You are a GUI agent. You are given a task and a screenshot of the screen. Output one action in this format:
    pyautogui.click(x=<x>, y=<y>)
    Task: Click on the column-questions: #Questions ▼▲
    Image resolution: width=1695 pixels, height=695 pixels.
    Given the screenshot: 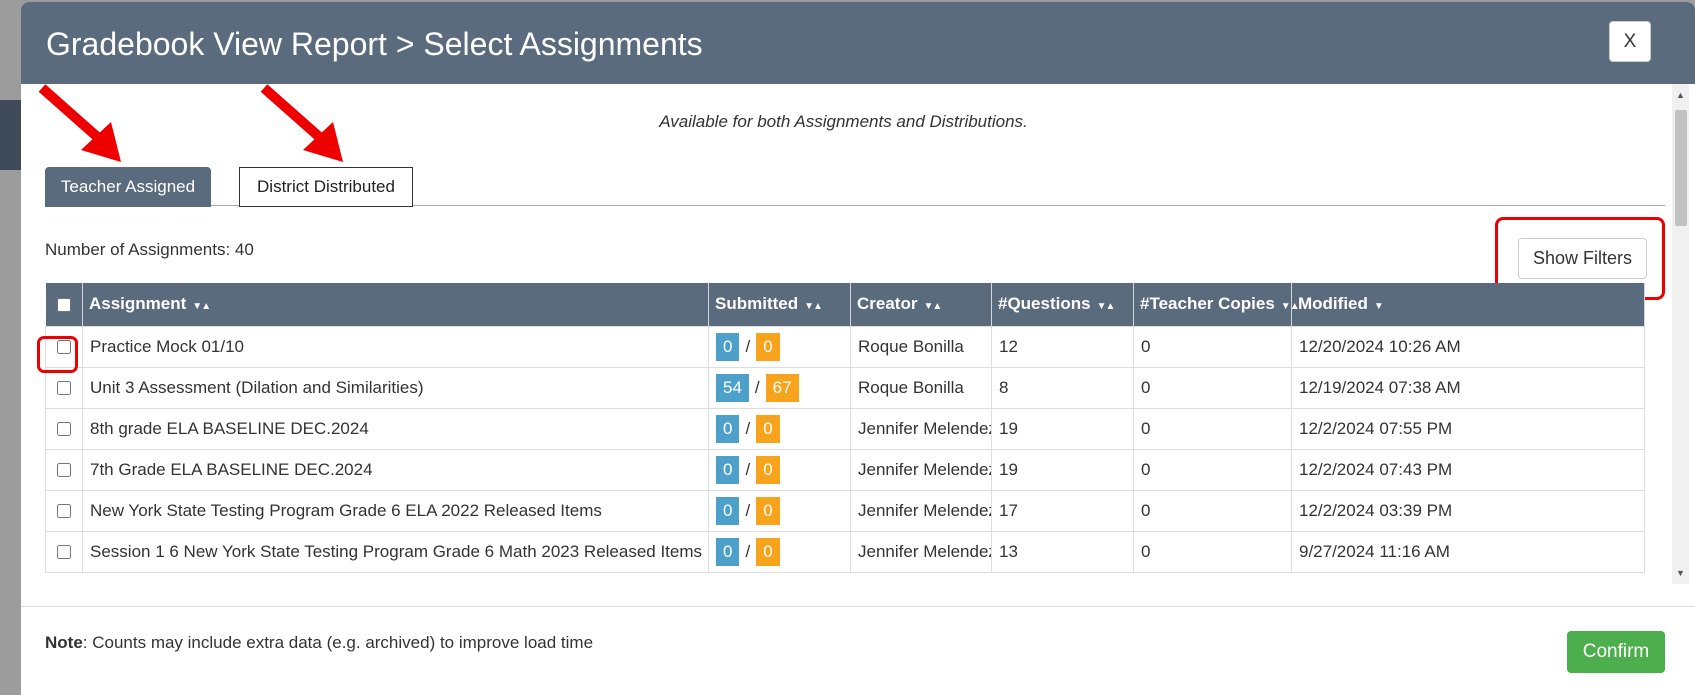 What is the action you would take?
    pyautogui.click(x=1062, y=304)
    